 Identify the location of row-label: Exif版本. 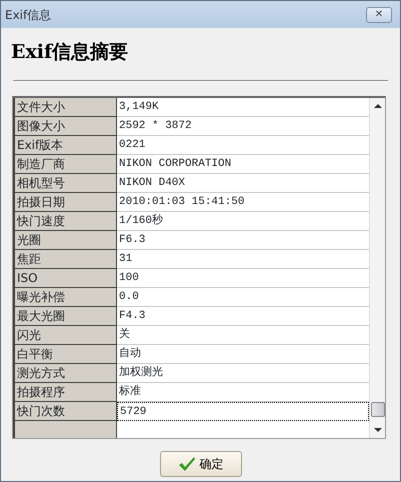
(65, 145).